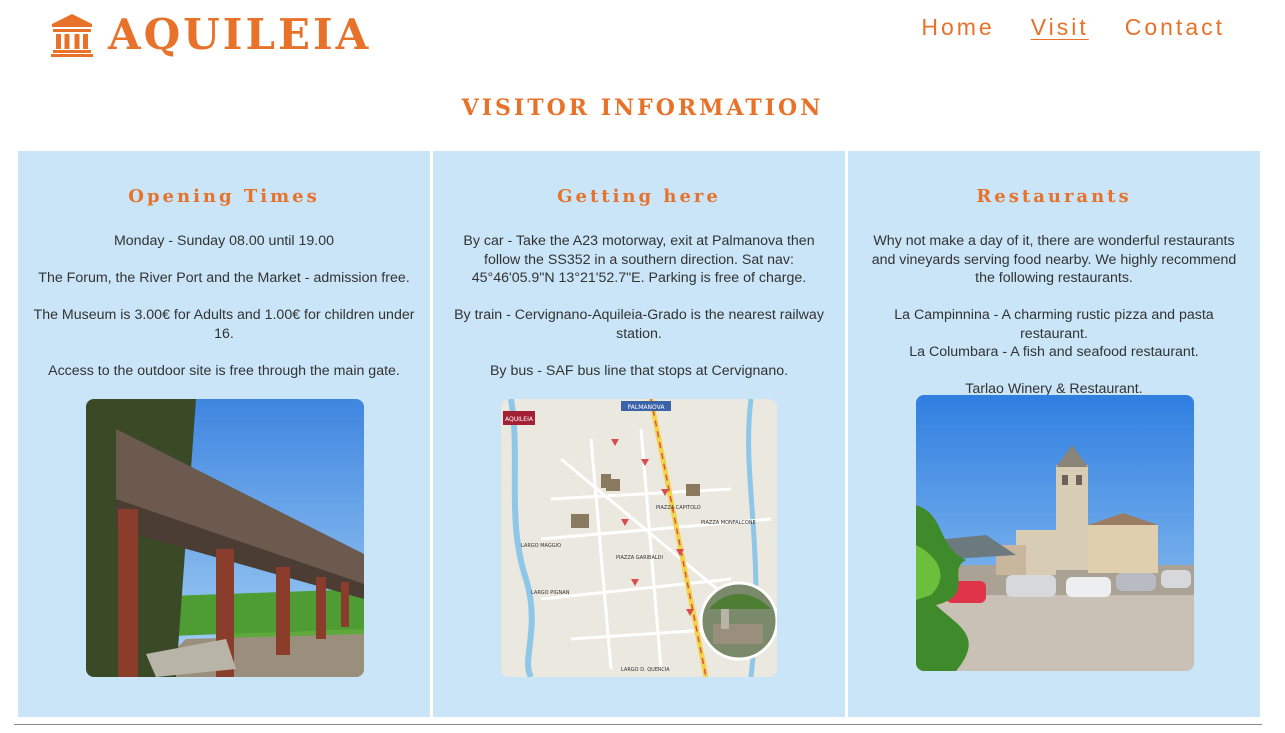 The width and height of the screenshot is (1285, 733). What do you see at coordinates (638, 724) in the screenshot?
I see `footer-divider` at bounding box center [638, 724].